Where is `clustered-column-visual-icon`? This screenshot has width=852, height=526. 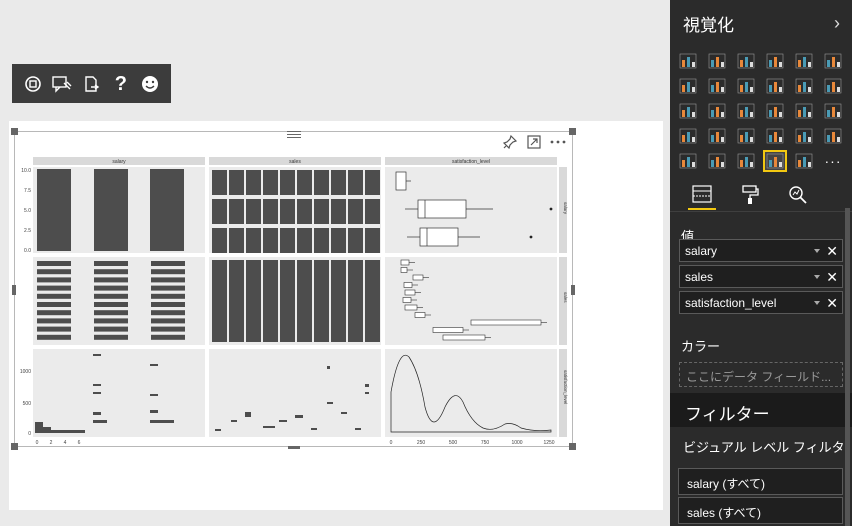
clustered-column-visual-icon is located at coordinates (775, 61).